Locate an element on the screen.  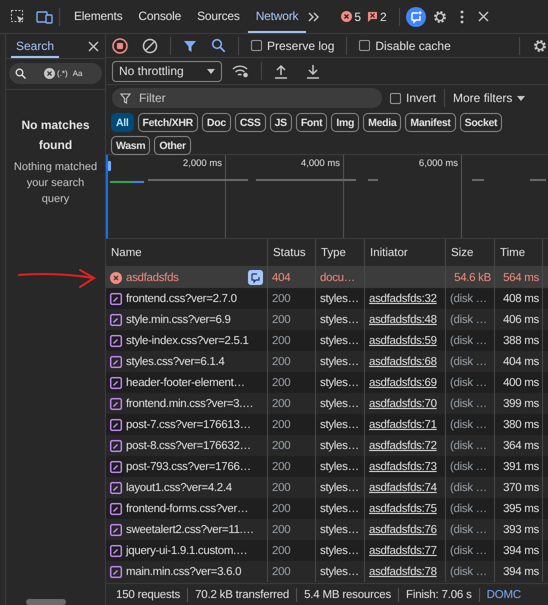
request-name: asdfadsfds is located at coordinates (152, 278).